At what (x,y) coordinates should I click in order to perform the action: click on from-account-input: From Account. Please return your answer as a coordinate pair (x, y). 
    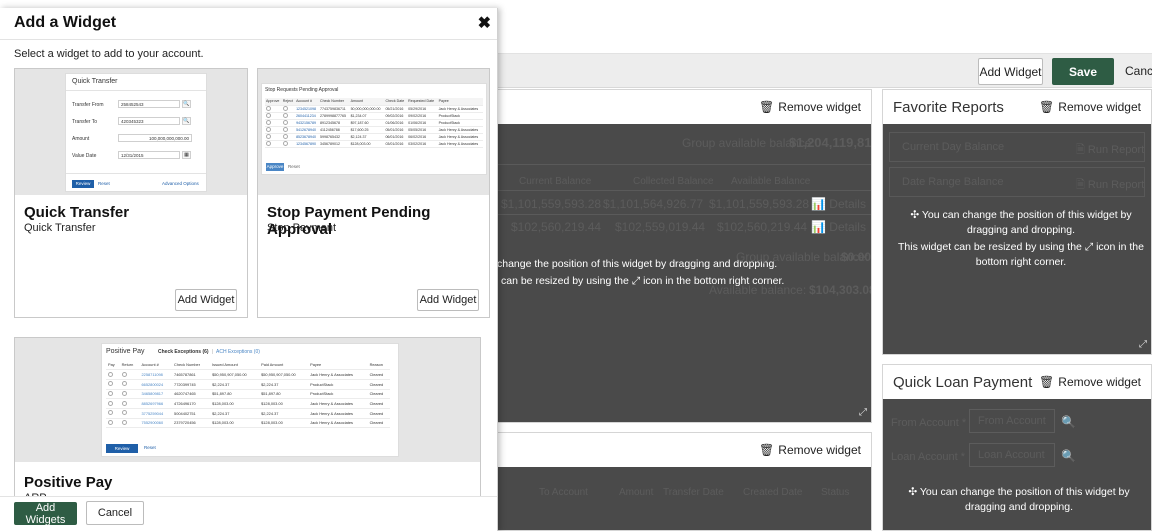
    Looking at the image, I should click on (1012, 421).